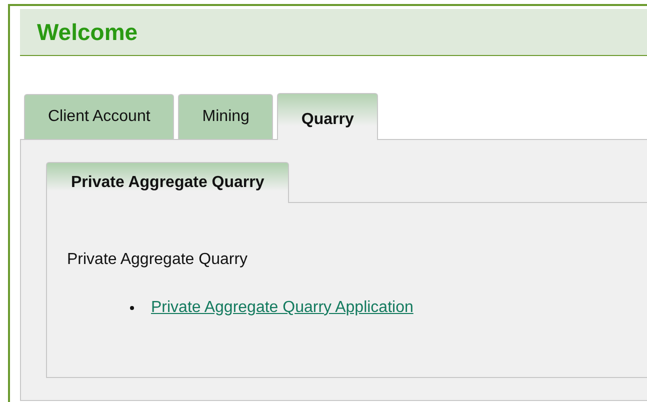 Image resolution: width=647 pixels, height=402 pixels. Describe the element at coordinates (99, 116) in the screenshot. I see `tab: Client Account` at that location.